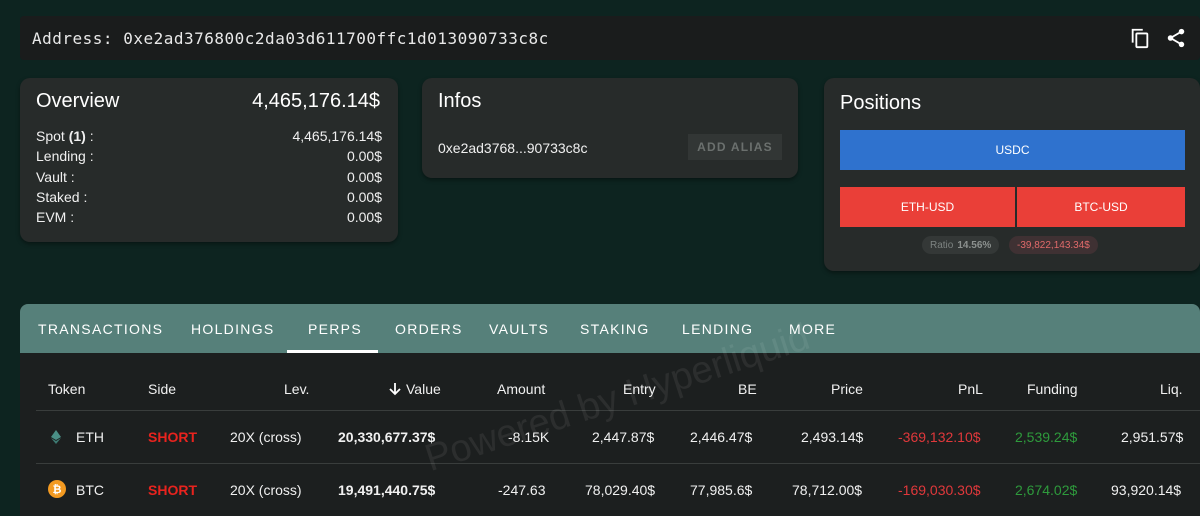 The width and height of the screenshot is (1200, 516). Describe the element at coordinates (209, 197) in the screenshot. I see `overview-row-staked: Staked : 0.00$` at that location.